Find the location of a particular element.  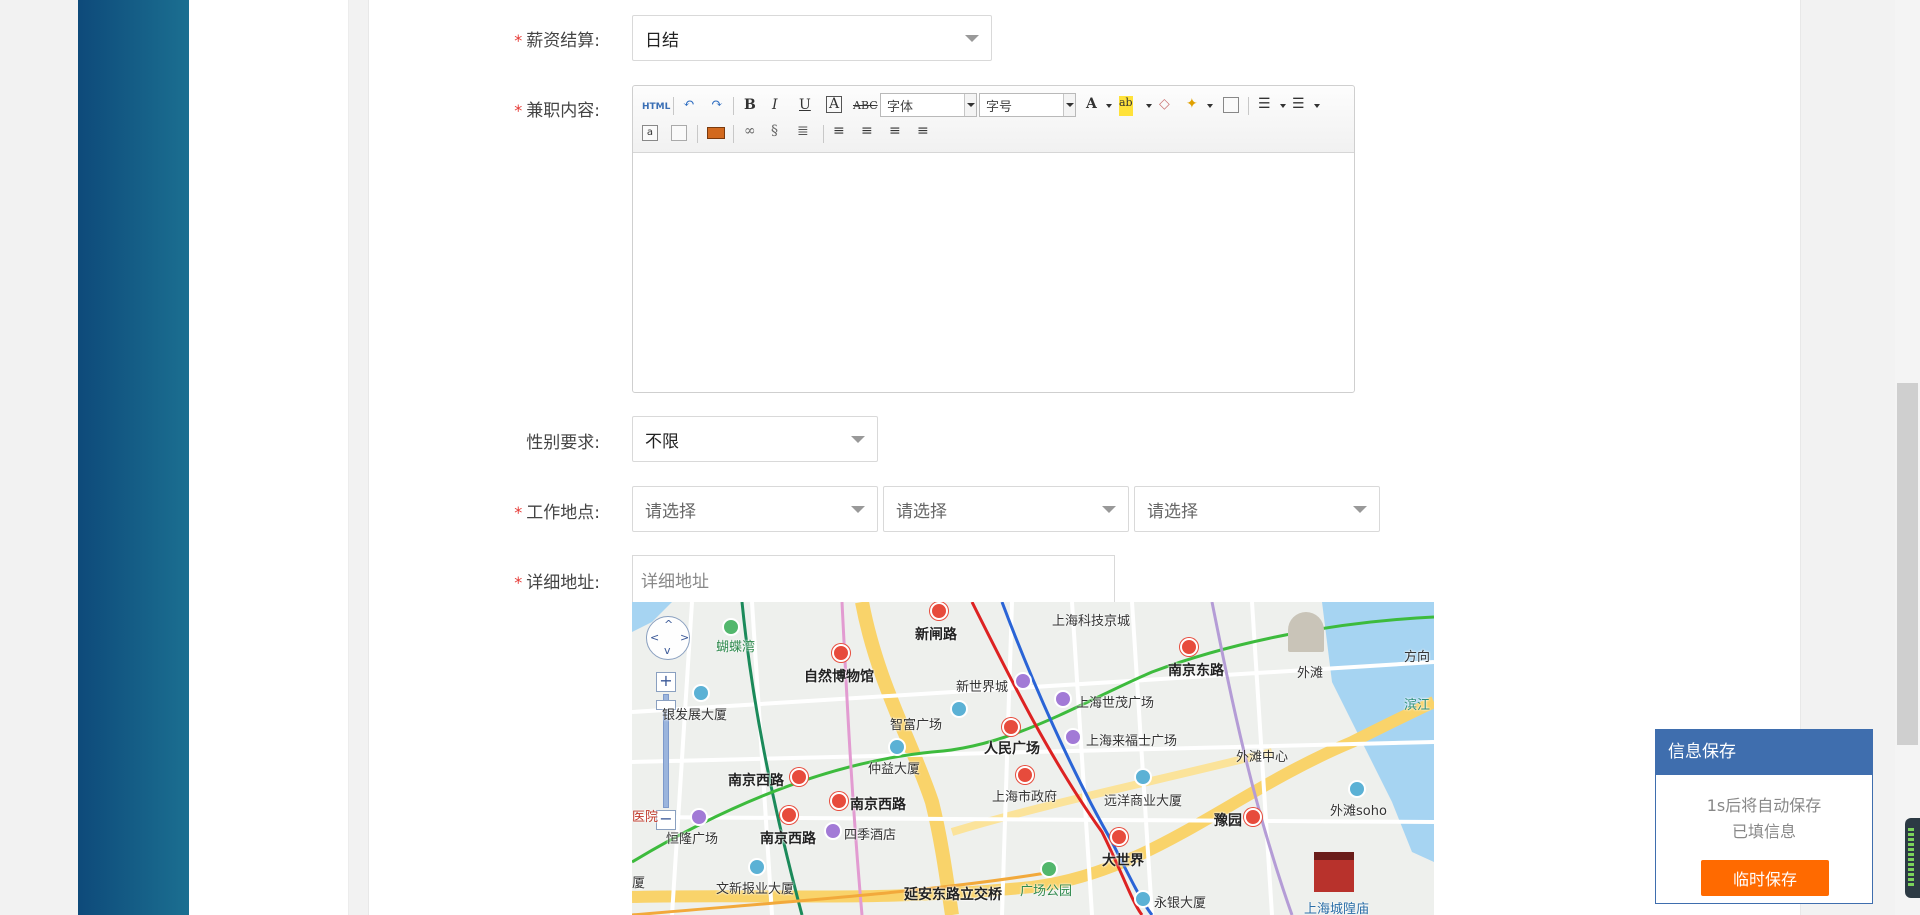

pan-left-icon: < is located at coordinates (654, 637).